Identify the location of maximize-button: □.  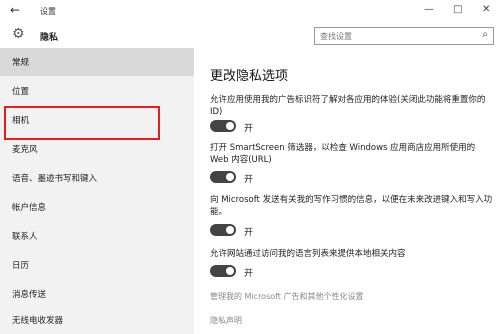
(457, 9).